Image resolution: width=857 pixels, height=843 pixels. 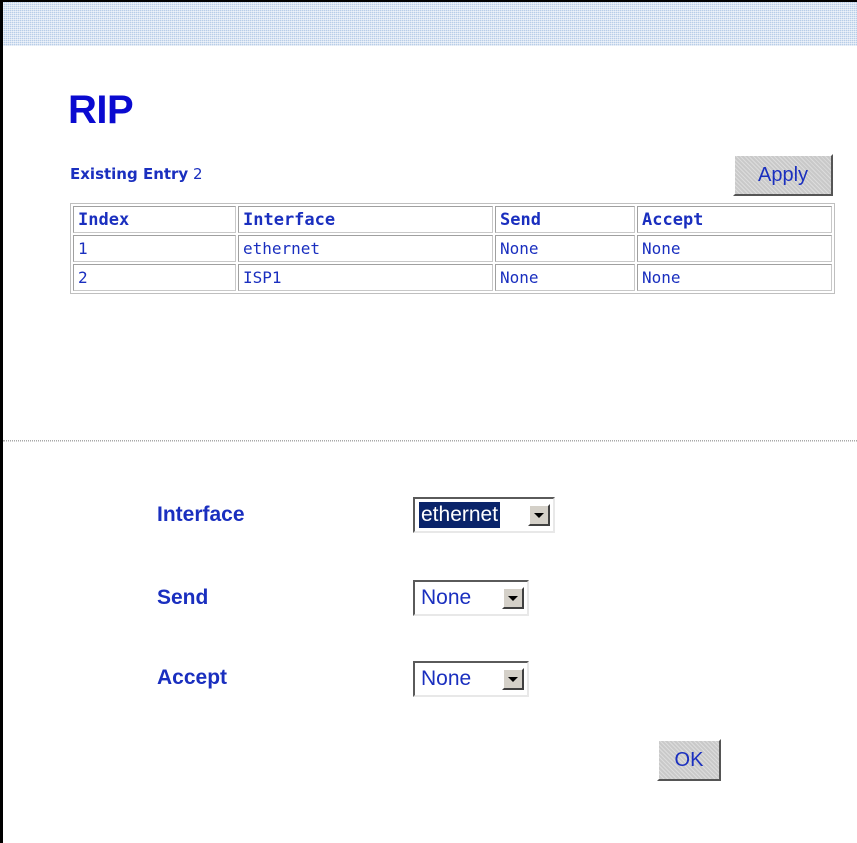 I want to click on accept-label: Accept, so click(x=192, y=677).